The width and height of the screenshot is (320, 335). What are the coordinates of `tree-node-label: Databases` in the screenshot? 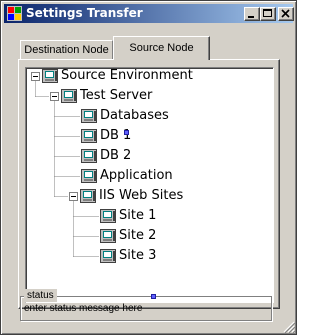 It's located at (134, 116).